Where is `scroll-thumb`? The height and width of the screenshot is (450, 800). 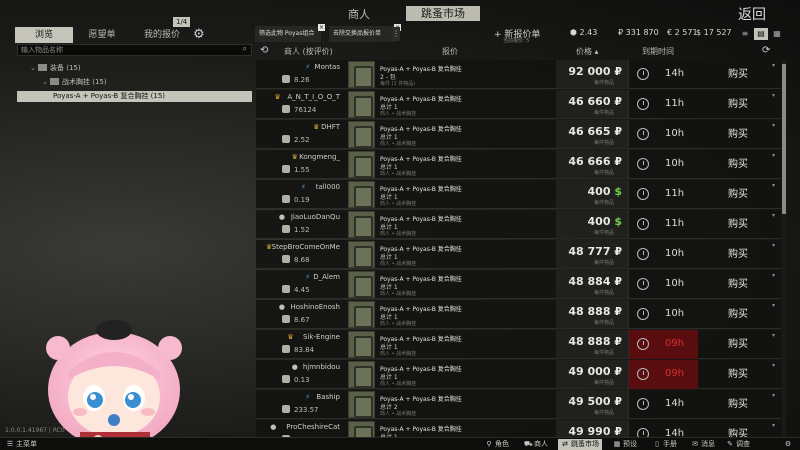
scroll-thumb is located at coordinates (784, 139).